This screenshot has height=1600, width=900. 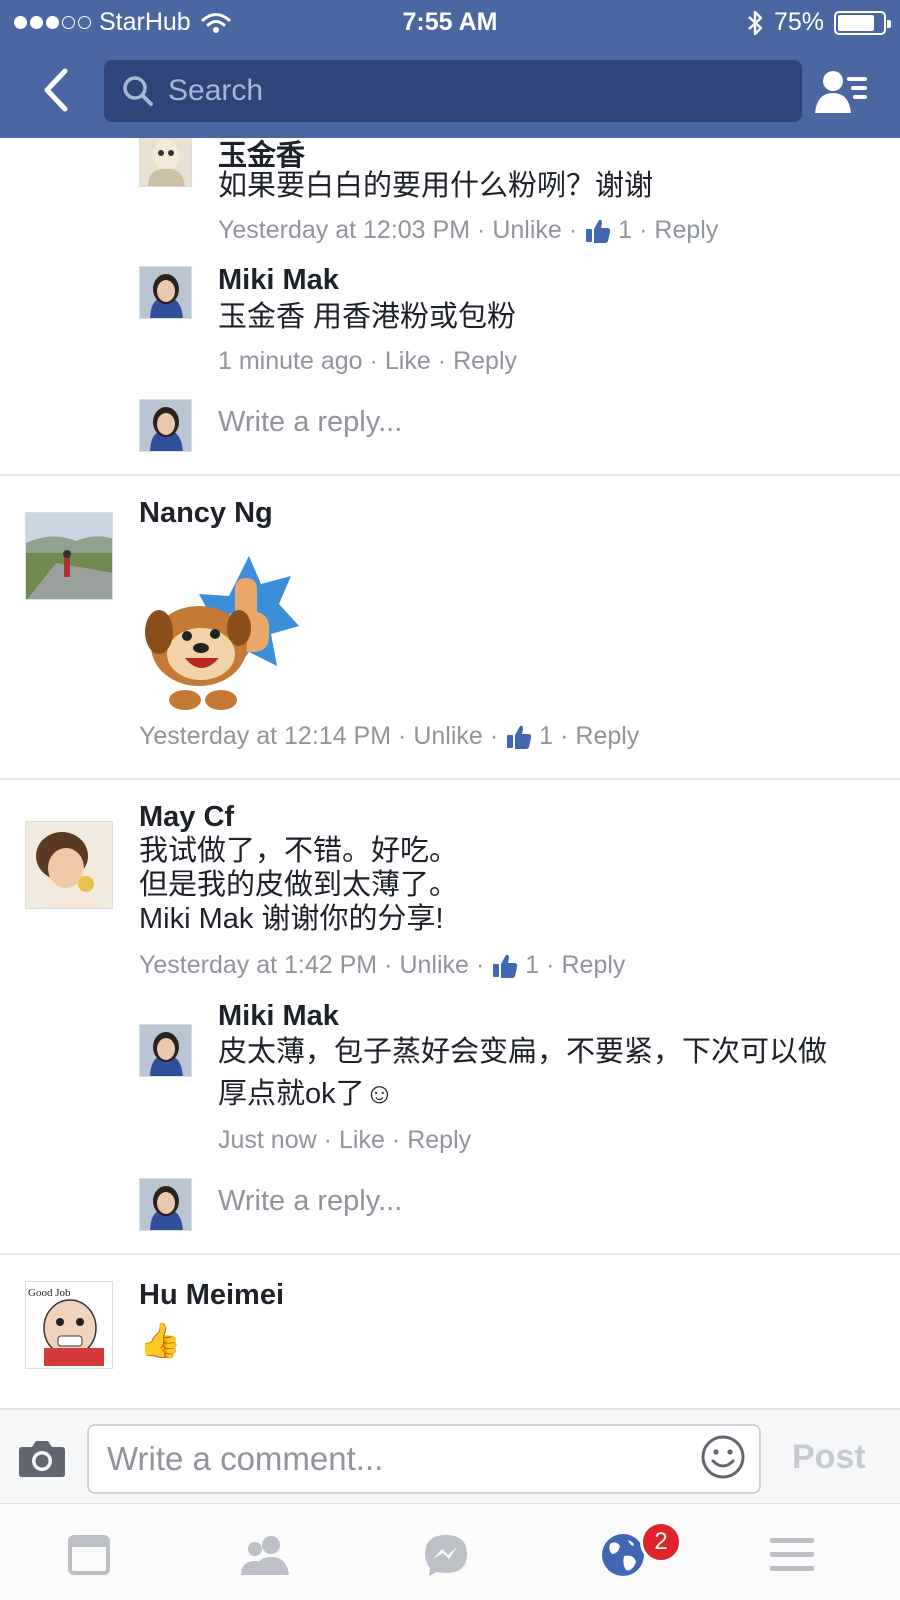 I want to click on post-button: Post, so click(x=829, y=1457).